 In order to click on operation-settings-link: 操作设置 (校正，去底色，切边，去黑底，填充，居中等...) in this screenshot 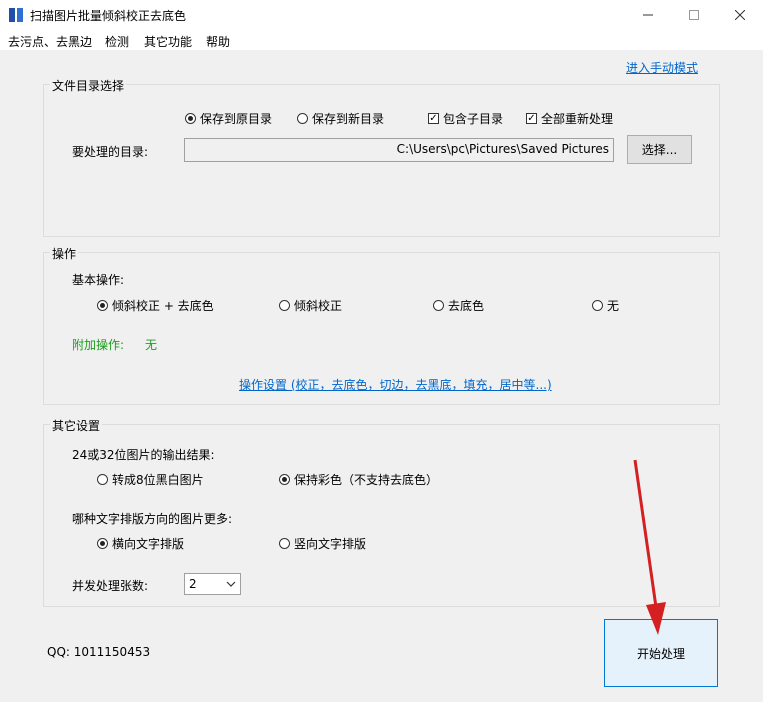, I will do `click(395, 384)`.